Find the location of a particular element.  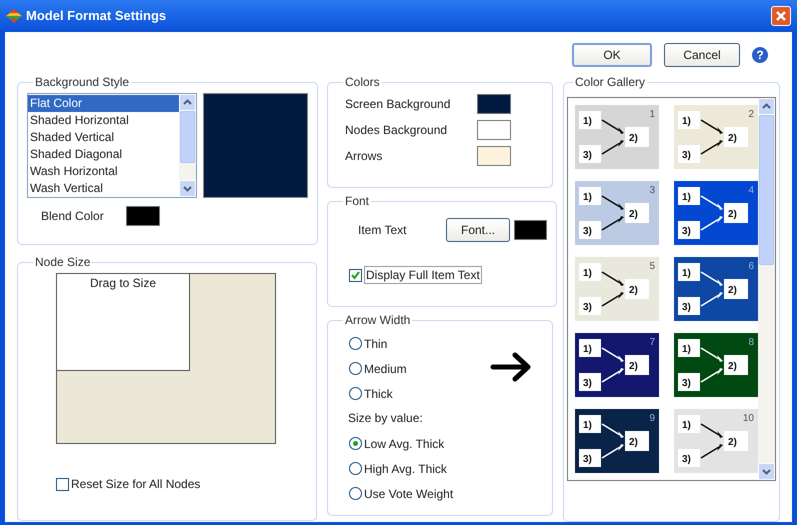

gallery-tile: 5 1) 2) 3) is located at coordinates (617, 289).